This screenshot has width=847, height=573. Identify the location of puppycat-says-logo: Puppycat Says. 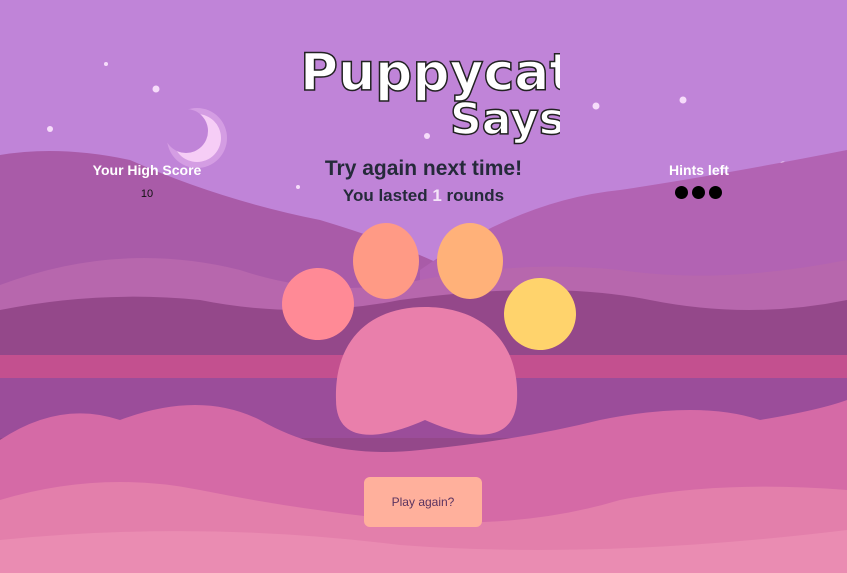
(429, 94).